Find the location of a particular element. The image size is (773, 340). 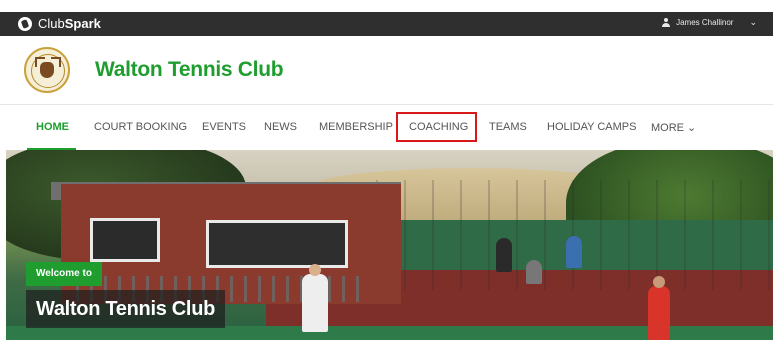

user-icon is located at coordinates (666, 22).